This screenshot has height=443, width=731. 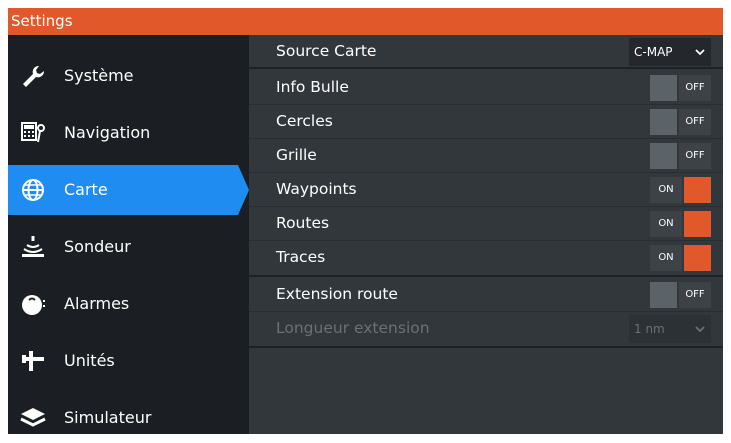 I want to click on setting-label: Routes, so click(x=303, y=223).